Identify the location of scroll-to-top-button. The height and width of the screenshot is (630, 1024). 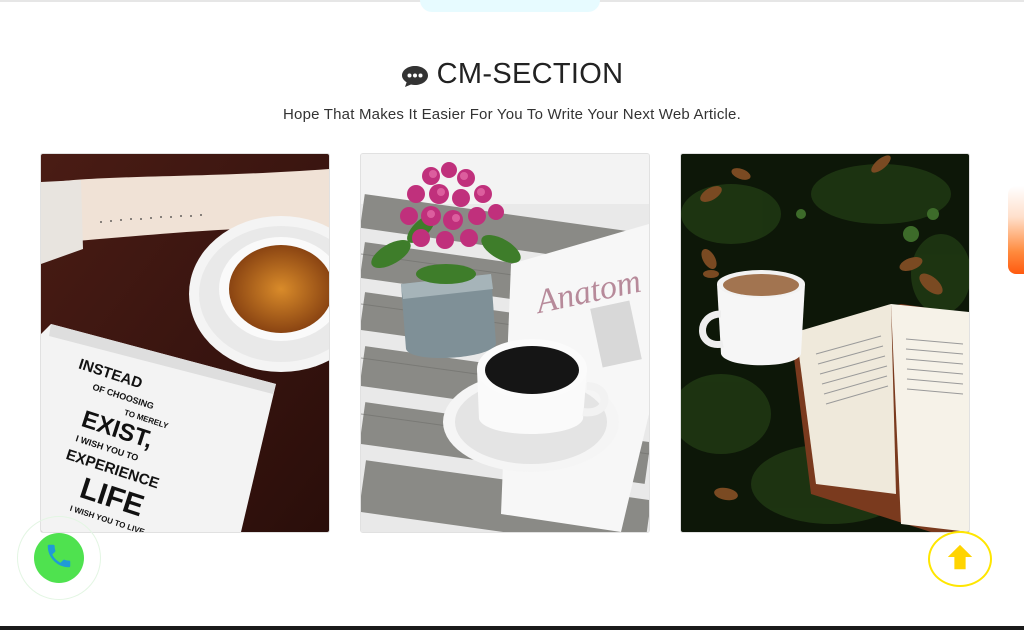
(960, 559).